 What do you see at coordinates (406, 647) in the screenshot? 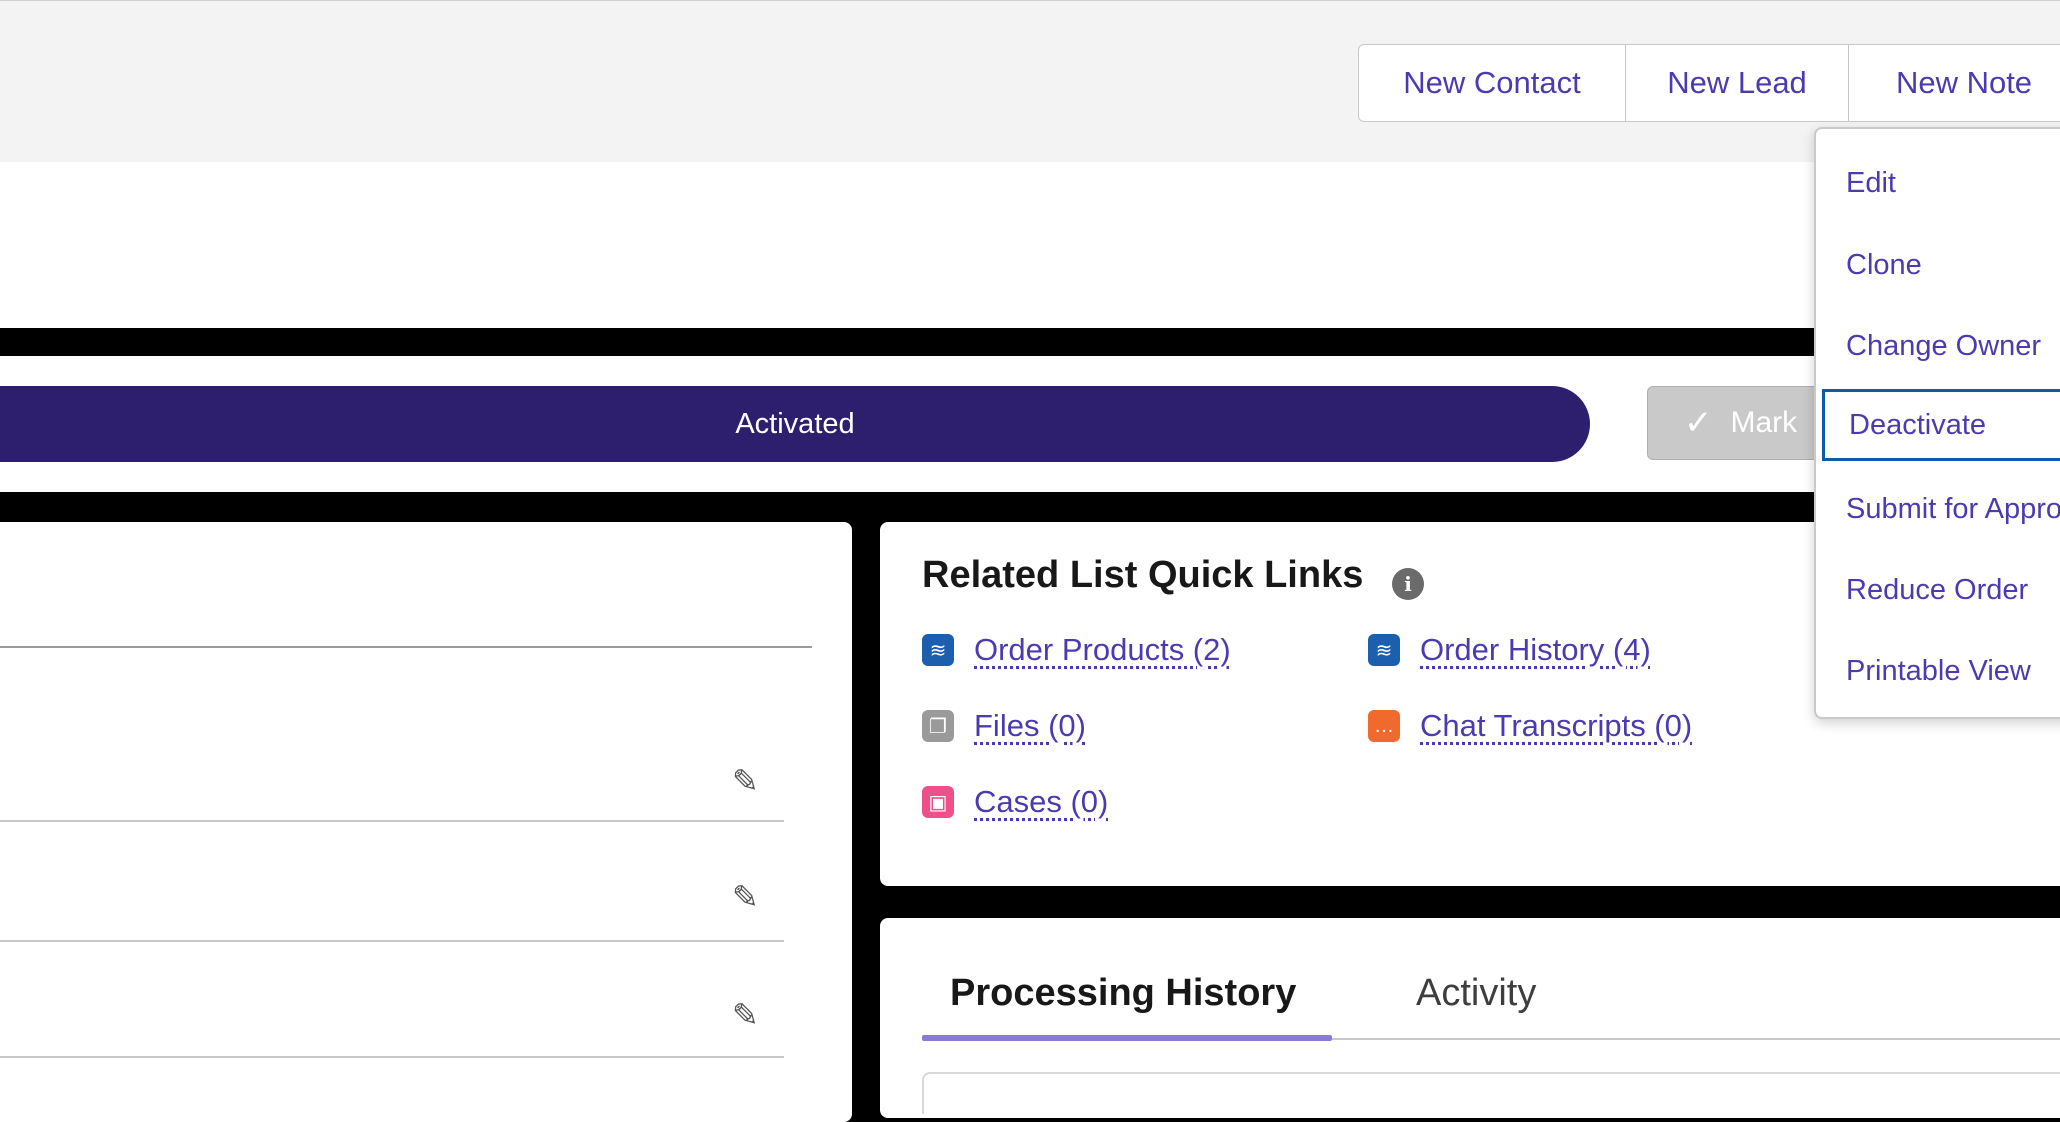
I see `section-divider` at bounding box center [406, 647].